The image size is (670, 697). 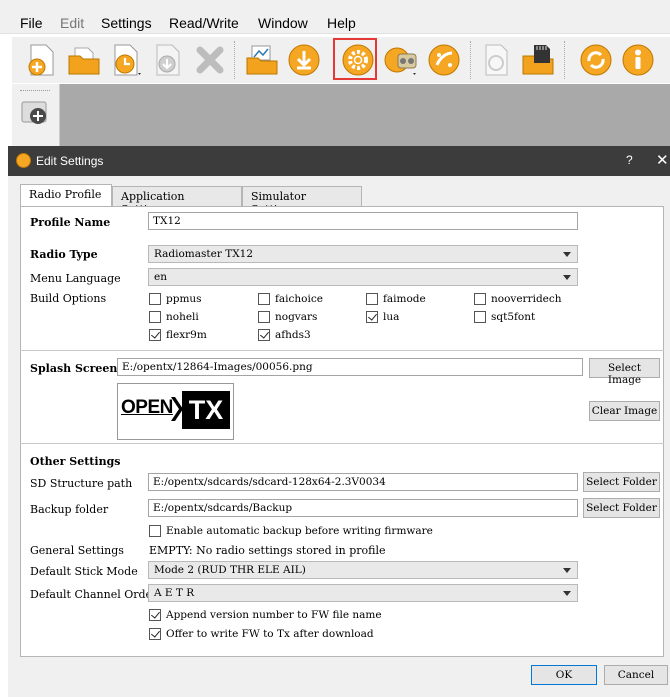 What do you see at coordinates (42, 60) in the screenshot?
I see `new-file-icon` at bounding box center [42, 60].